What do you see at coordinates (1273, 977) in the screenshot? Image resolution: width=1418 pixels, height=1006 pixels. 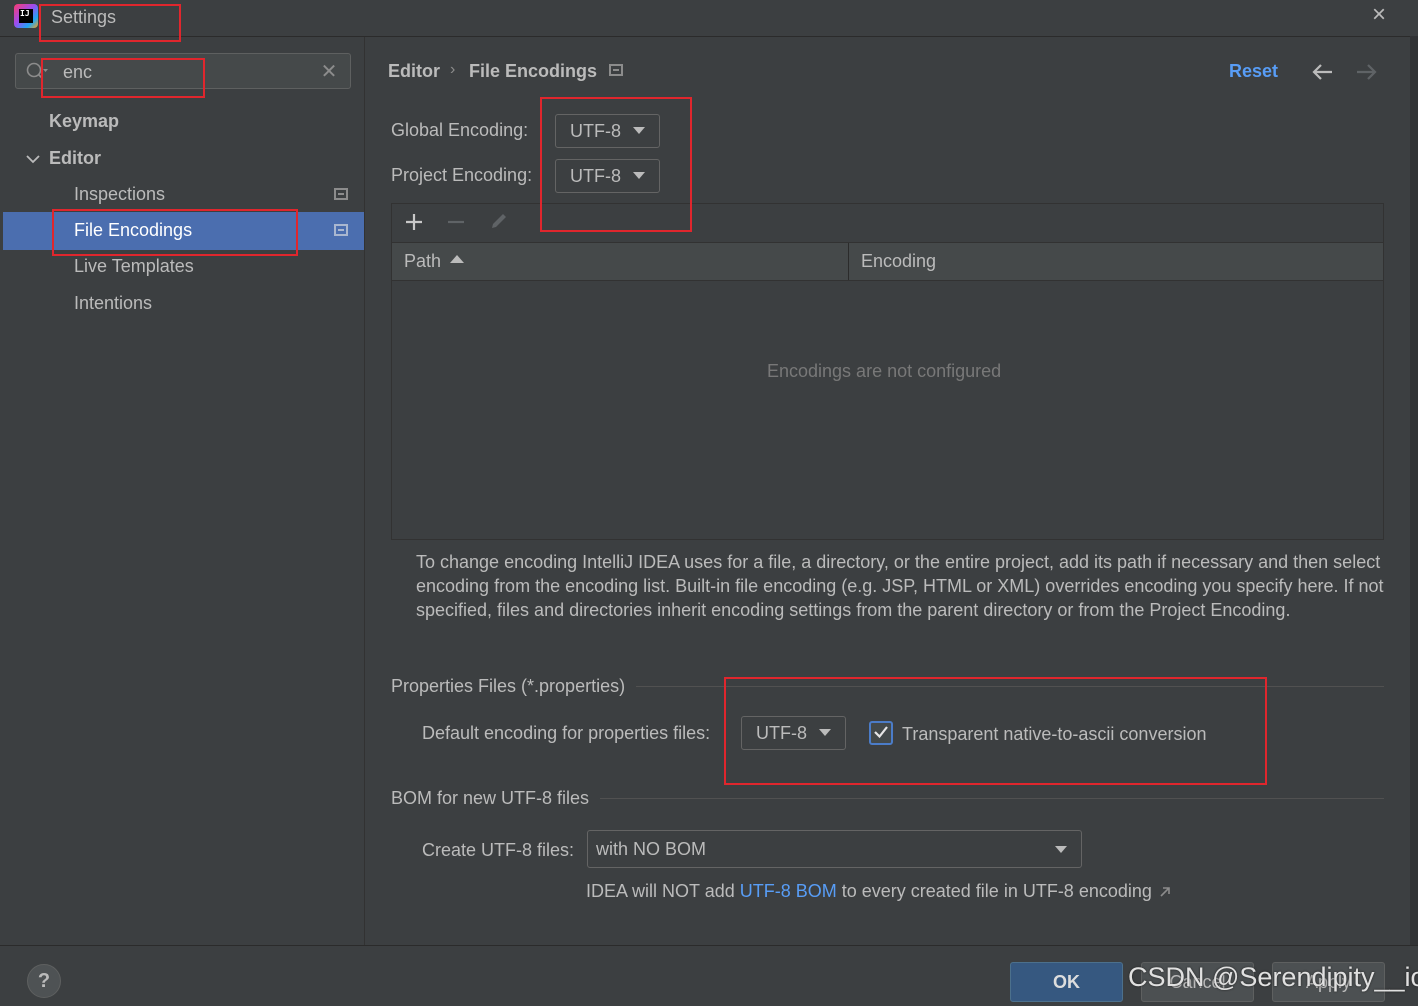 I see `watermark: CSDN @Serendipity__io` at bounding box center [1273, 977].